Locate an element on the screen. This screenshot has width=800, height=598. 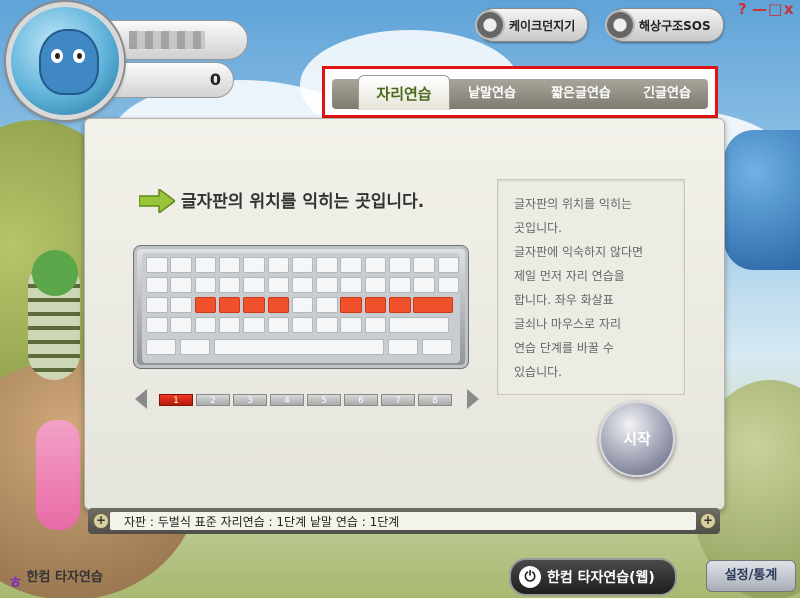
status-bar: + 자판 : 두벌식 표준 자리연습 : 1단계 낱말 연습 : 1단계 + is located at coordinates (404, 521).